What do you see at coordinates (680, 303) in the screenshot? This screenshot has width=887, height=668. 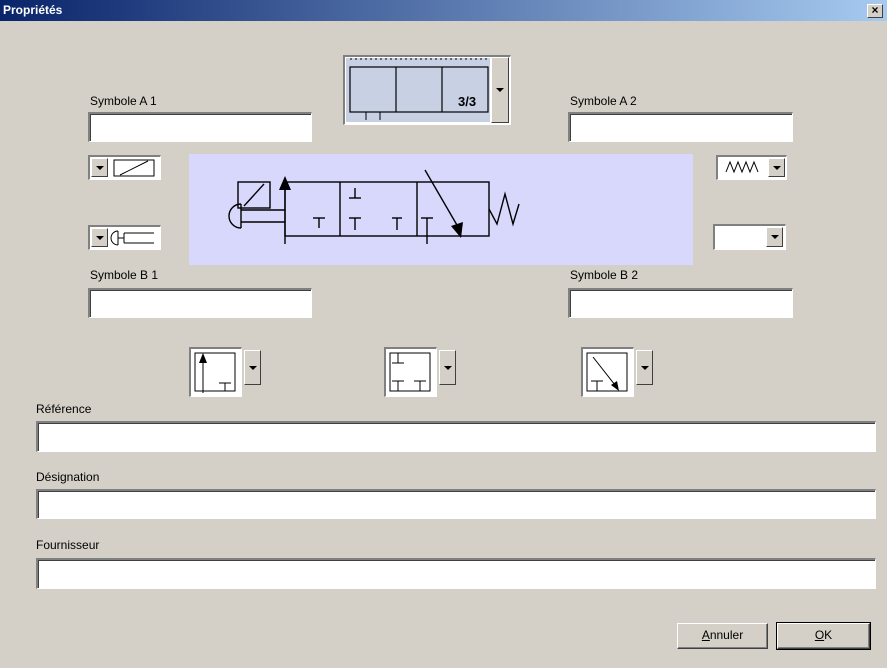 I see `symbol-b2-input` at bounding box center [680, 303].